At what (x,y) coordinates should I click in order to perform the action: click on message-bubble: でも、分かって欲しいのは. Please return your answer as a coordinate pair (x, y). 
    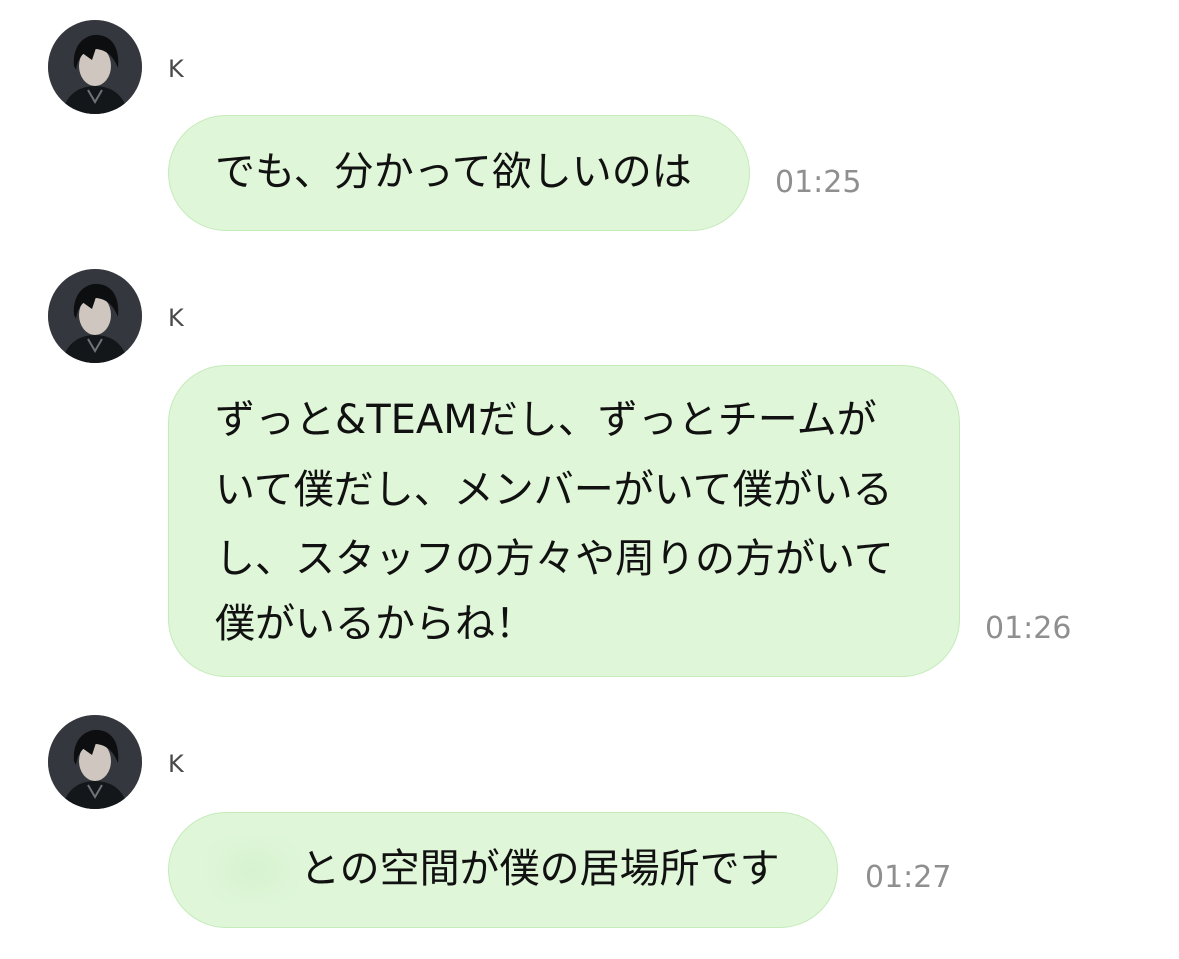
    Looking at the image, I should click on (459, 173).